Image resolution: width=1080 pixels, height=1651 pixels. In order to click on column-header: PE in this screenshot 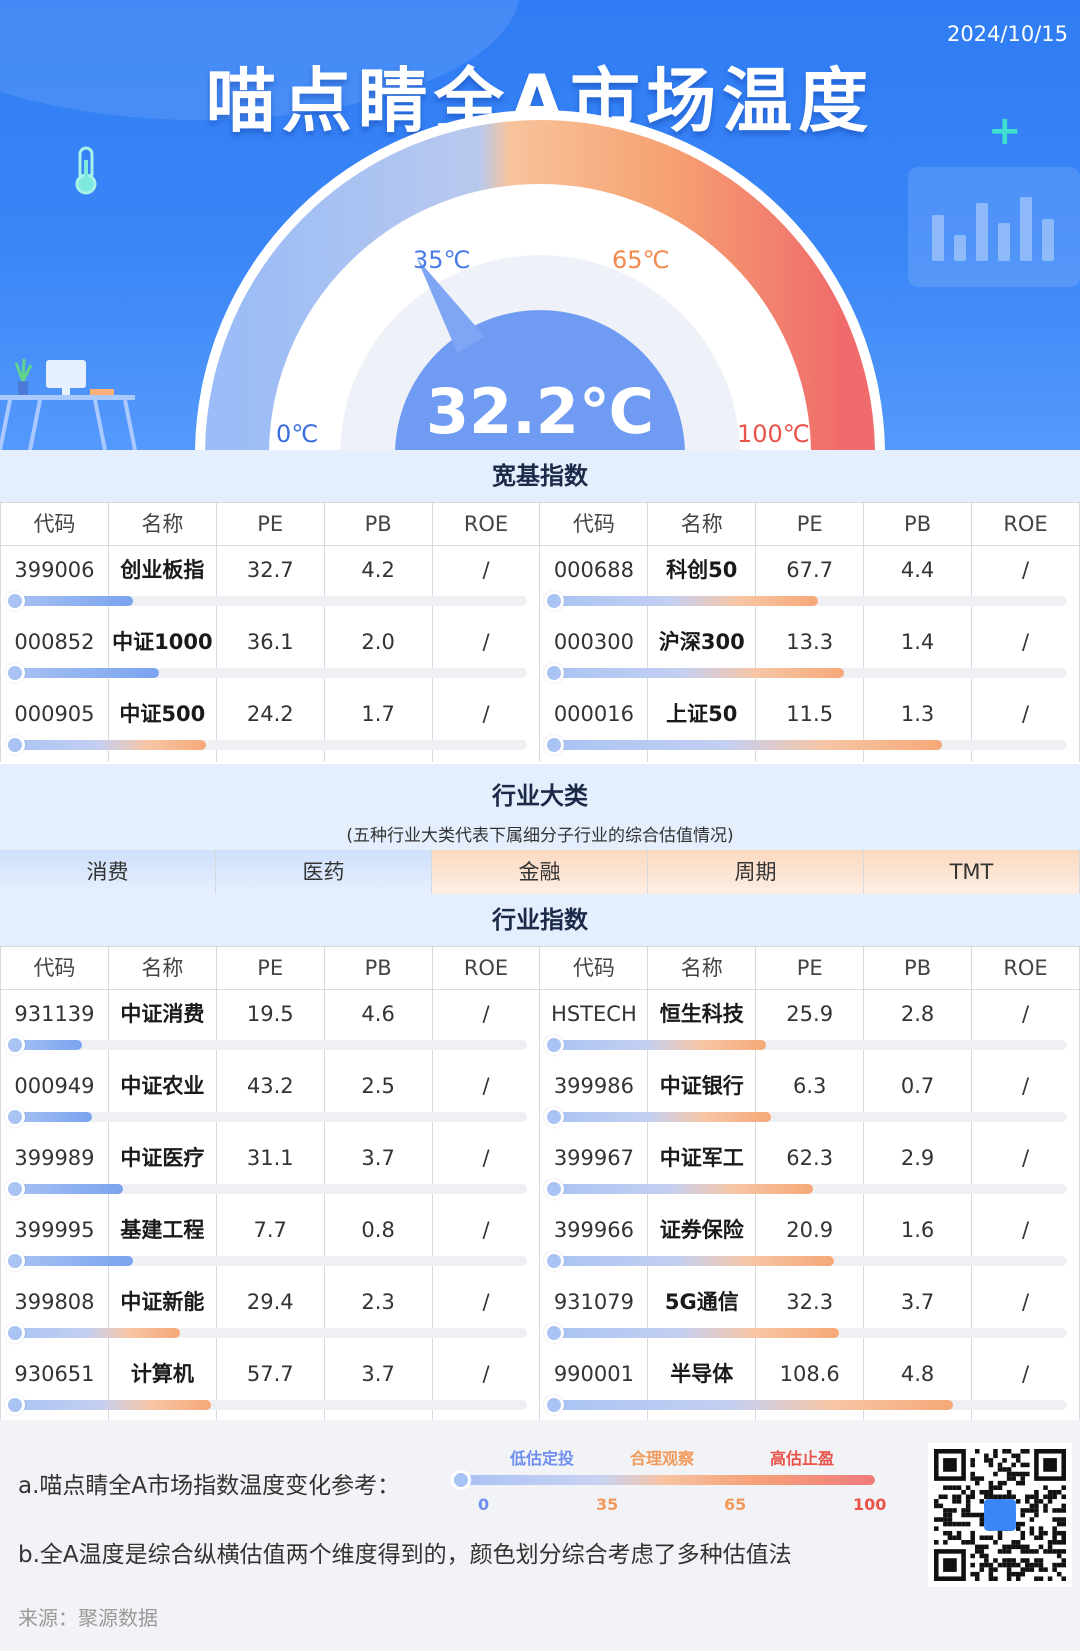, I will do `click(810, 968)`.